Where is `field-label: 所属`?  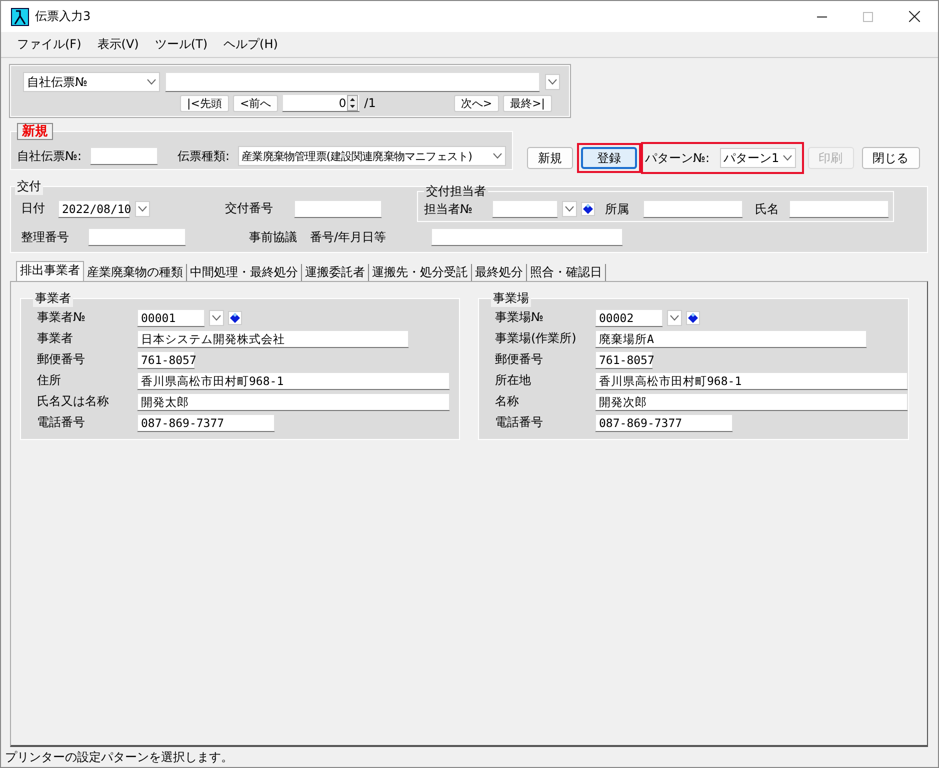 field-label: 所属 is located at coordinates (617, 209).